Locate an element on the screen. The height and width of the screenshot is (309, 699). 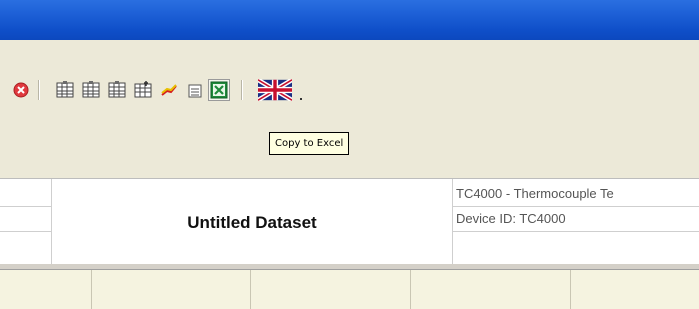
toolbar is located at coordinates (349, 90).